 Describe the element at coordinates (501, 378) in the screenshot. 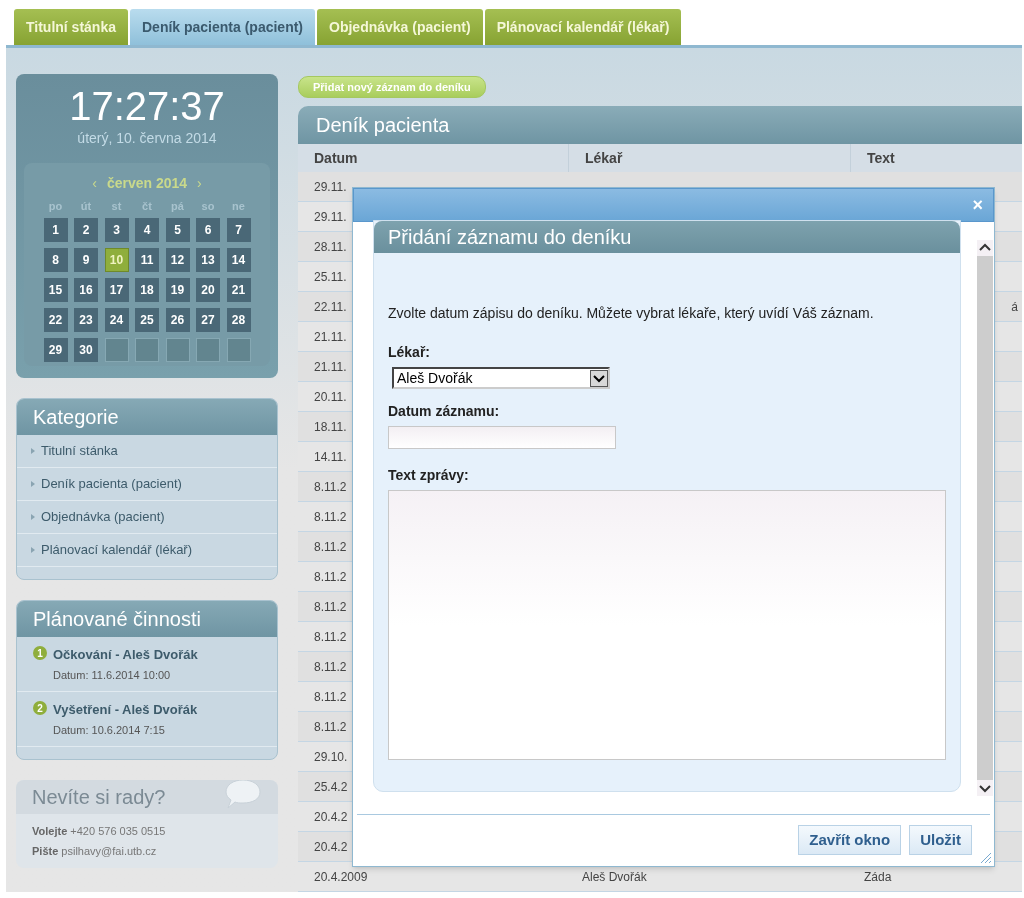

I see `doctor-select: Aleš Dvořák` at that location.